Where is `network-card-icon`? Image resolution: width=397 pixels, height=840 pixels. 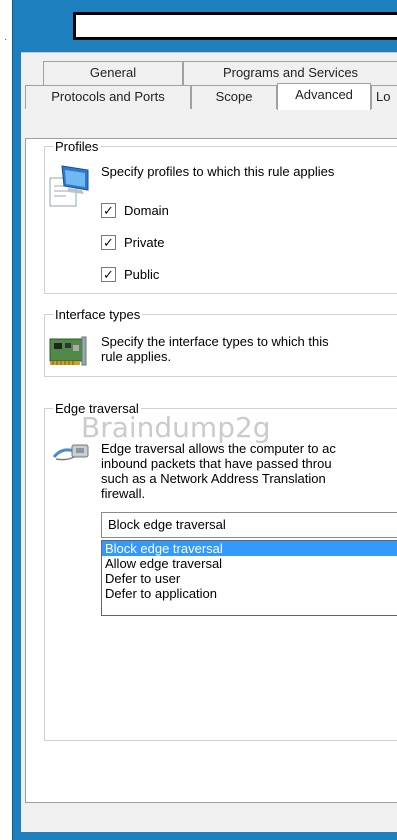
network-card-icon is located at coordinates (68, 351).